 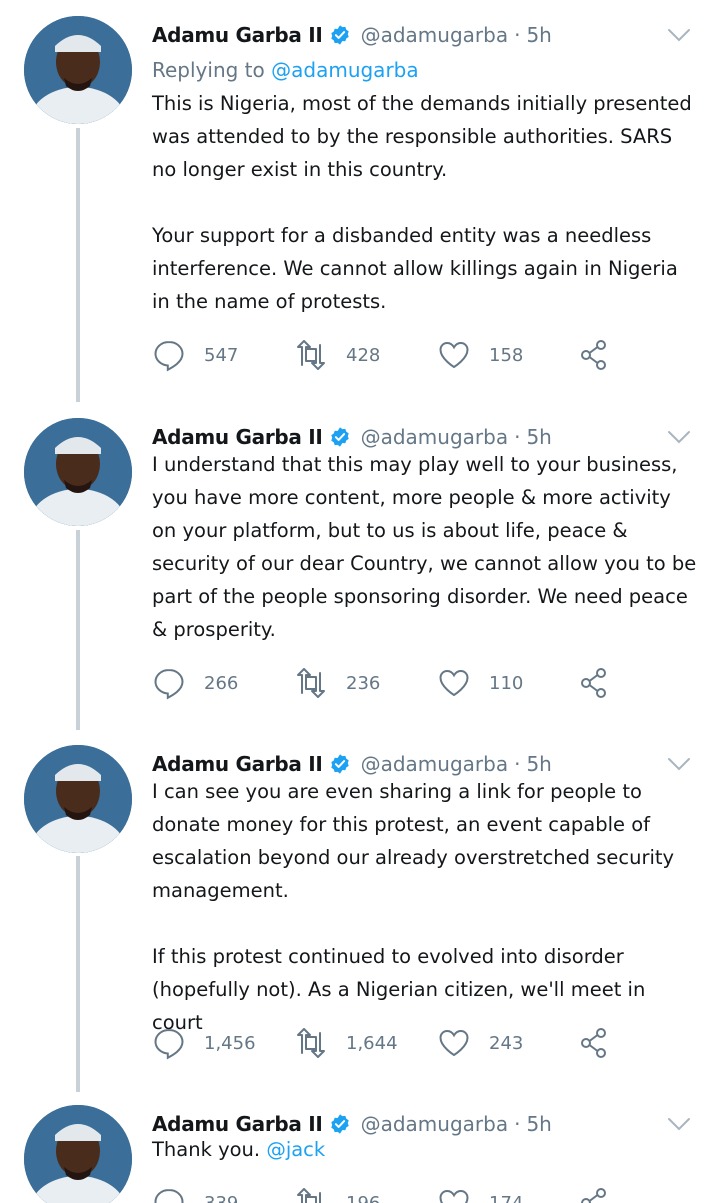 I want to click on reply-button: 547, so click(x=195, y=355).